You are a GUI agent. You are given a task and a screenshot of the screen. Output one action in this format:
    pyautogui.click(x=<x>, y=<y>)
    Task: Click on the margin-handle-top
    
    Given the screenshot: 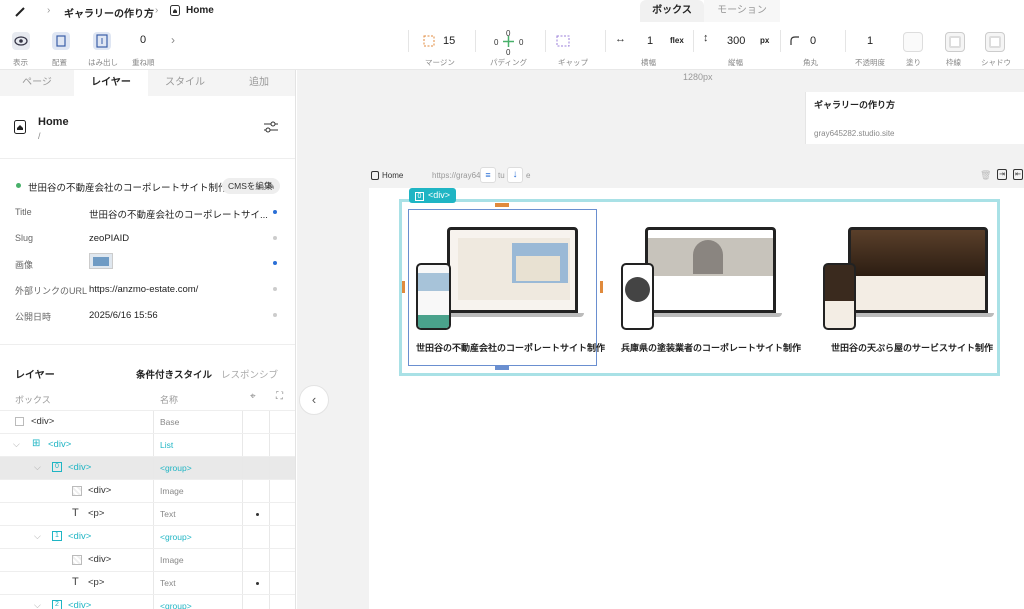 What is the action you would take?
    pyautogui.click(x=502, y=205)
    